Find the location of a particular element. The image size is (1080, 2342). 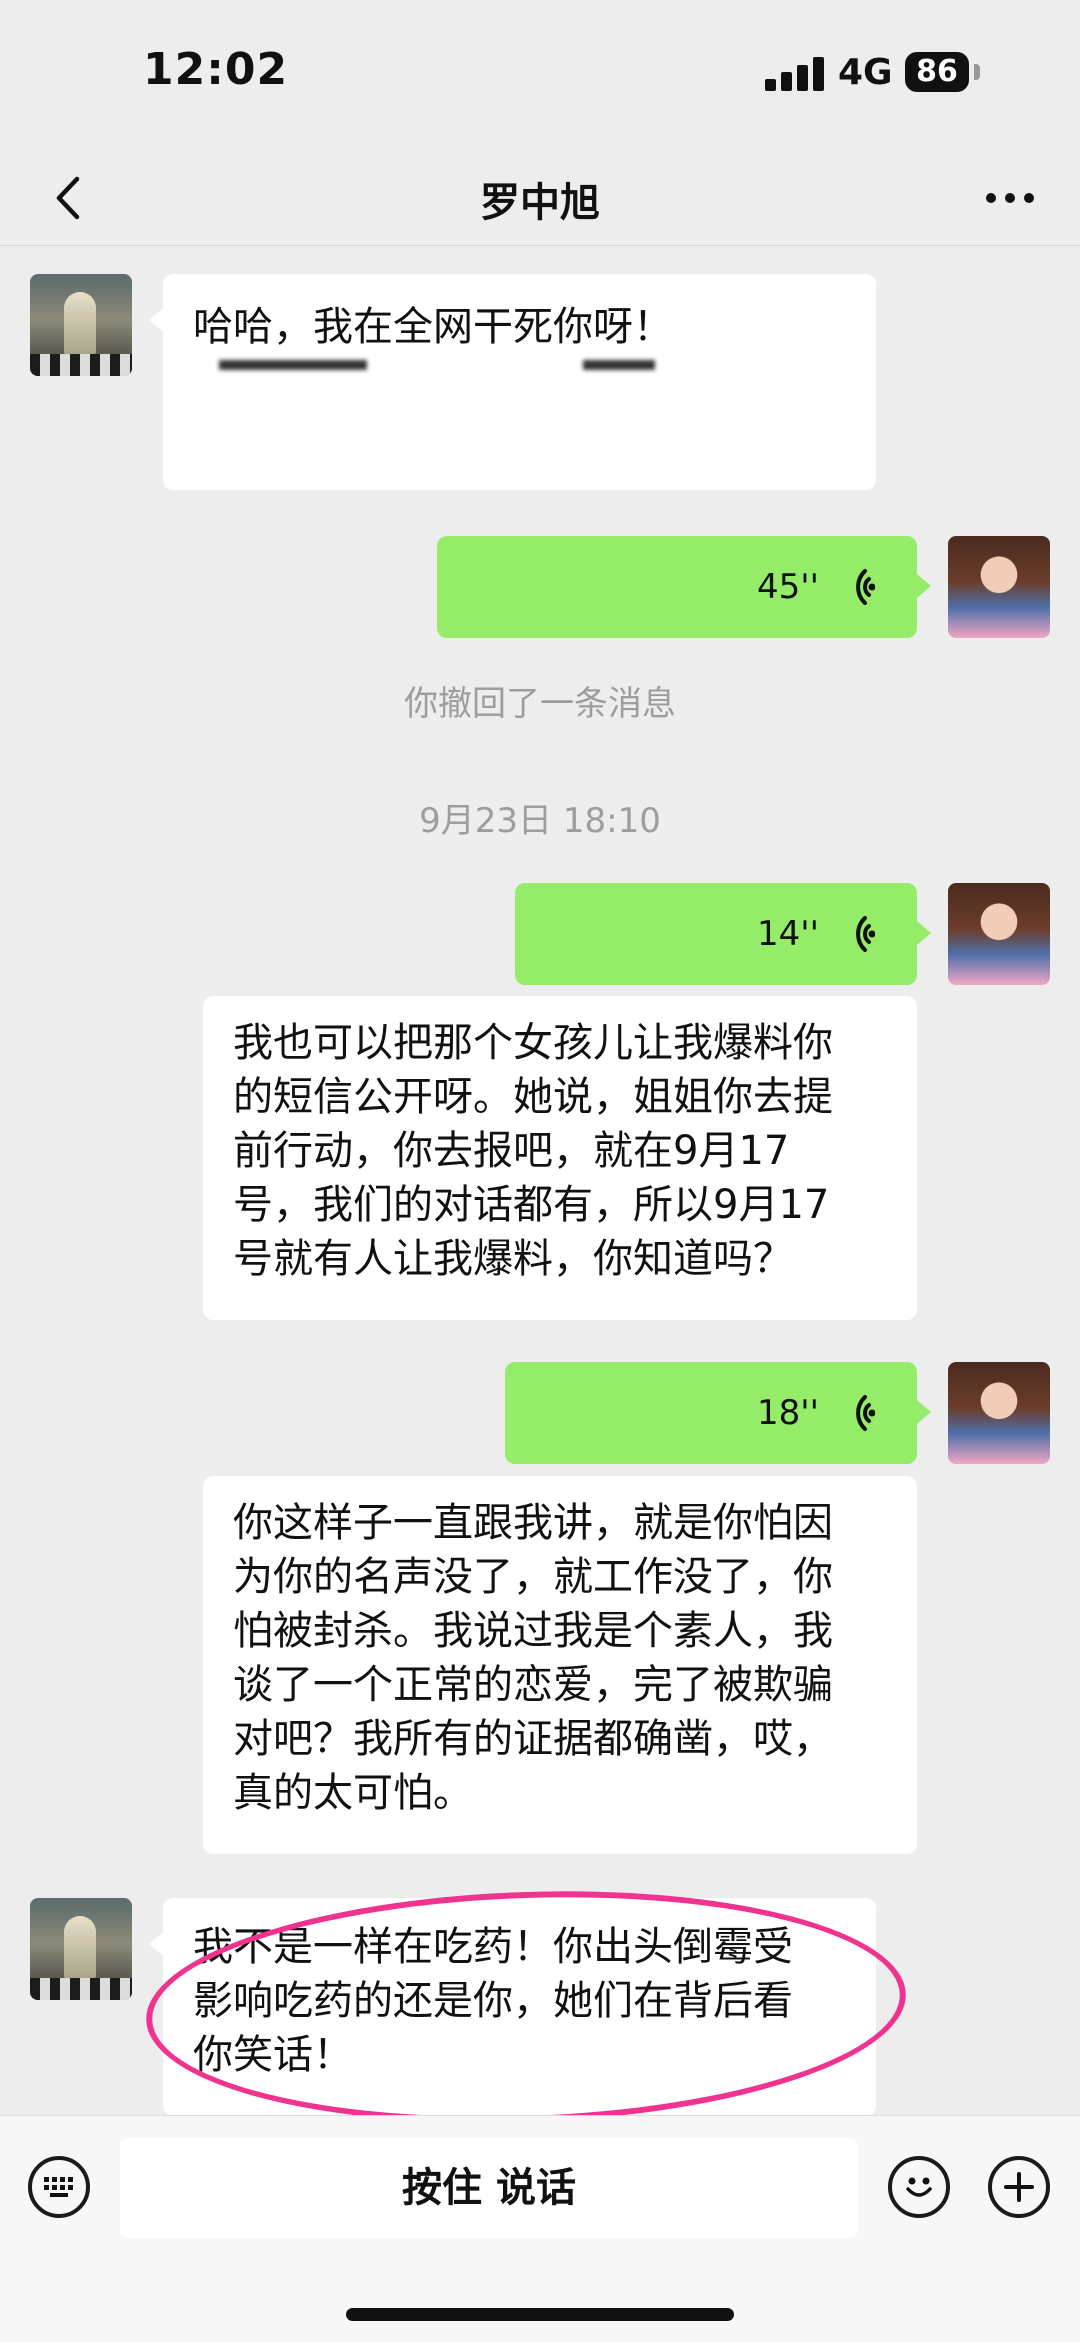

chat-header: 罗中旭 is located at coordinates (540, 198).